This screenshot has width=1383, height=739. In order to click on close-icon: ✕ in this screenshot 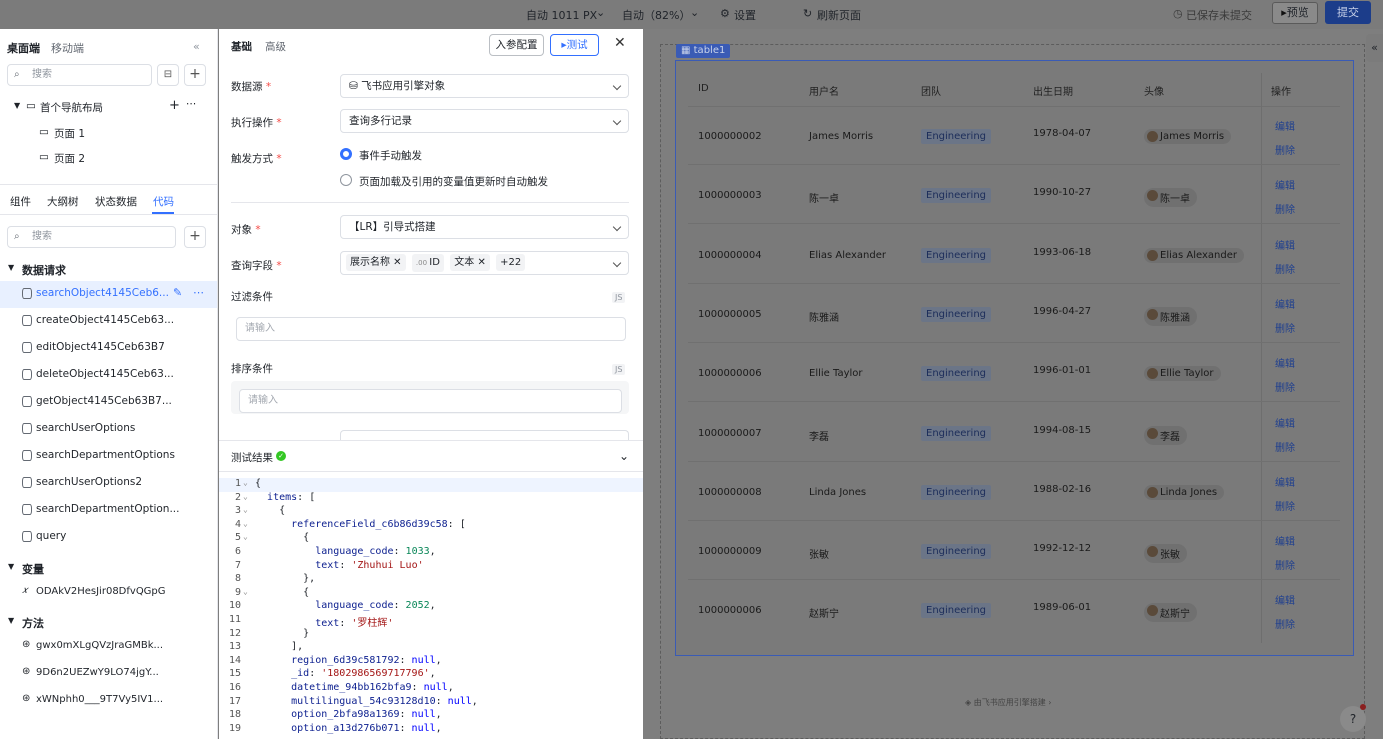, I will do `click(620, 43)`.